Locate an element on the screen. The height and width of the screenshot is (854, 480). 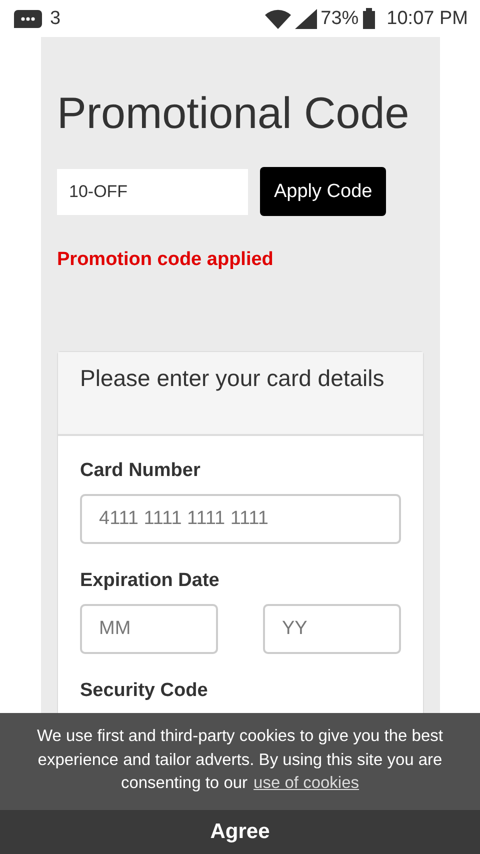
chat-bubble-icon is located at coordinates (28, 19).